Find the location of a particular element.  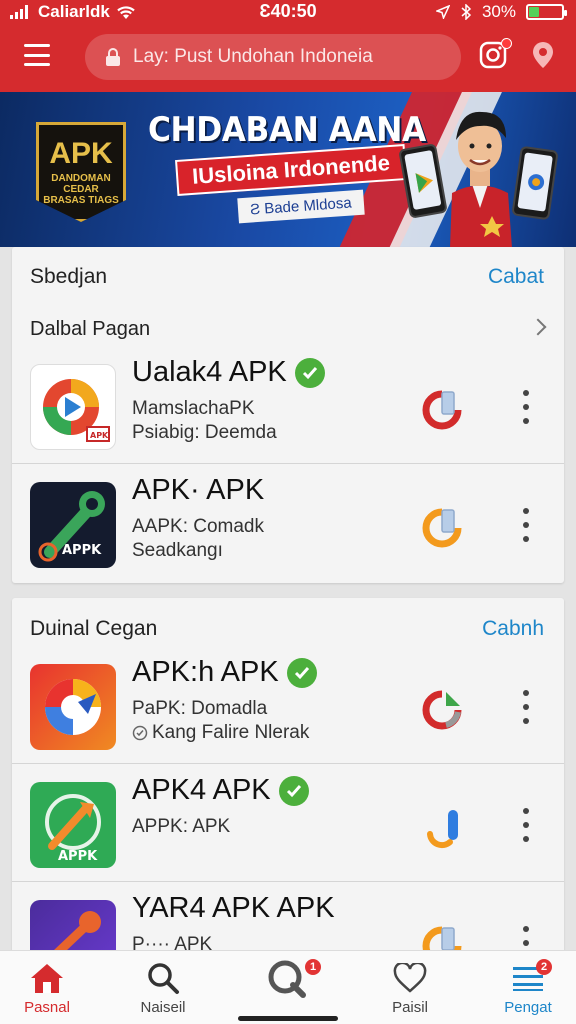

app-developer: PaPK: Domadla is located at coordinates (200, 708).